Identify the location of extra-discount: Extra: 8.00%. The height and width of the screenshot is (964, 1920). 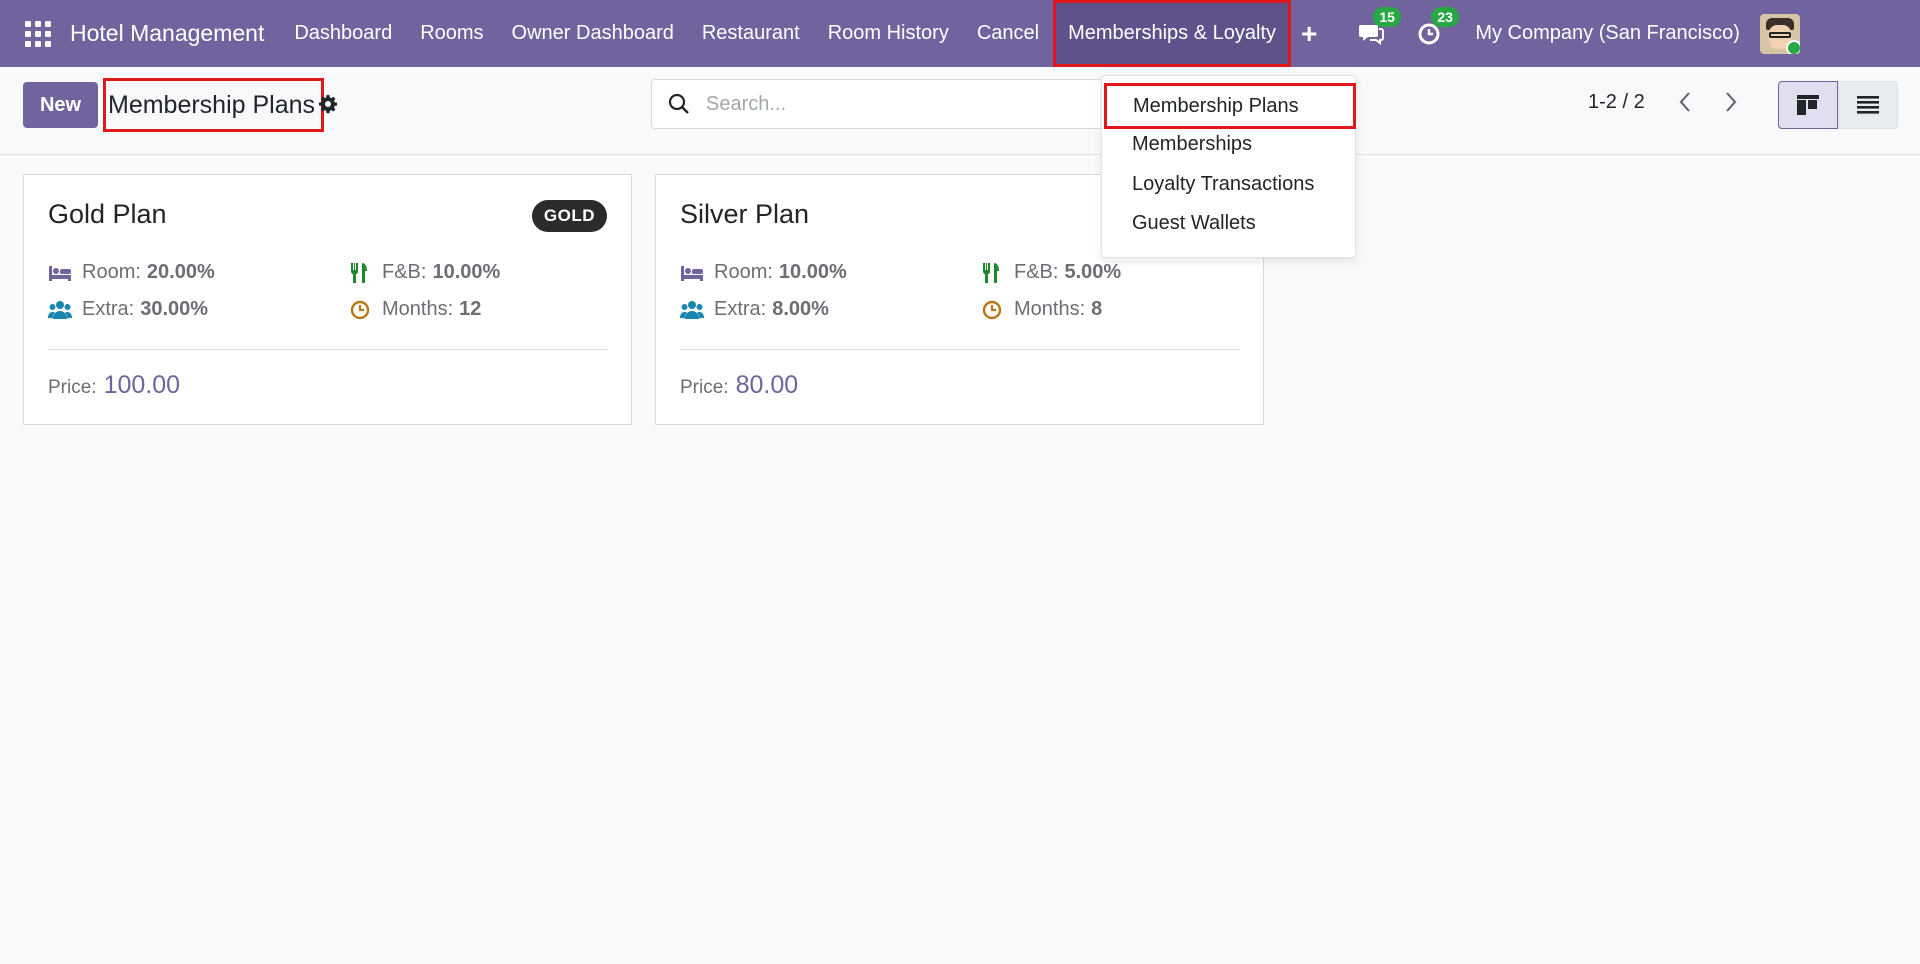
(754, 309).